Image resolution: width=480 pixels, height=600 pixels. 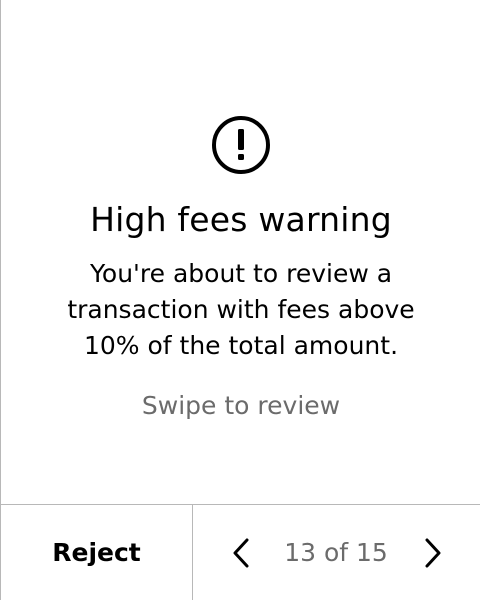 I want to click on exclamation-circle-icon, so click(x=241, y=145).